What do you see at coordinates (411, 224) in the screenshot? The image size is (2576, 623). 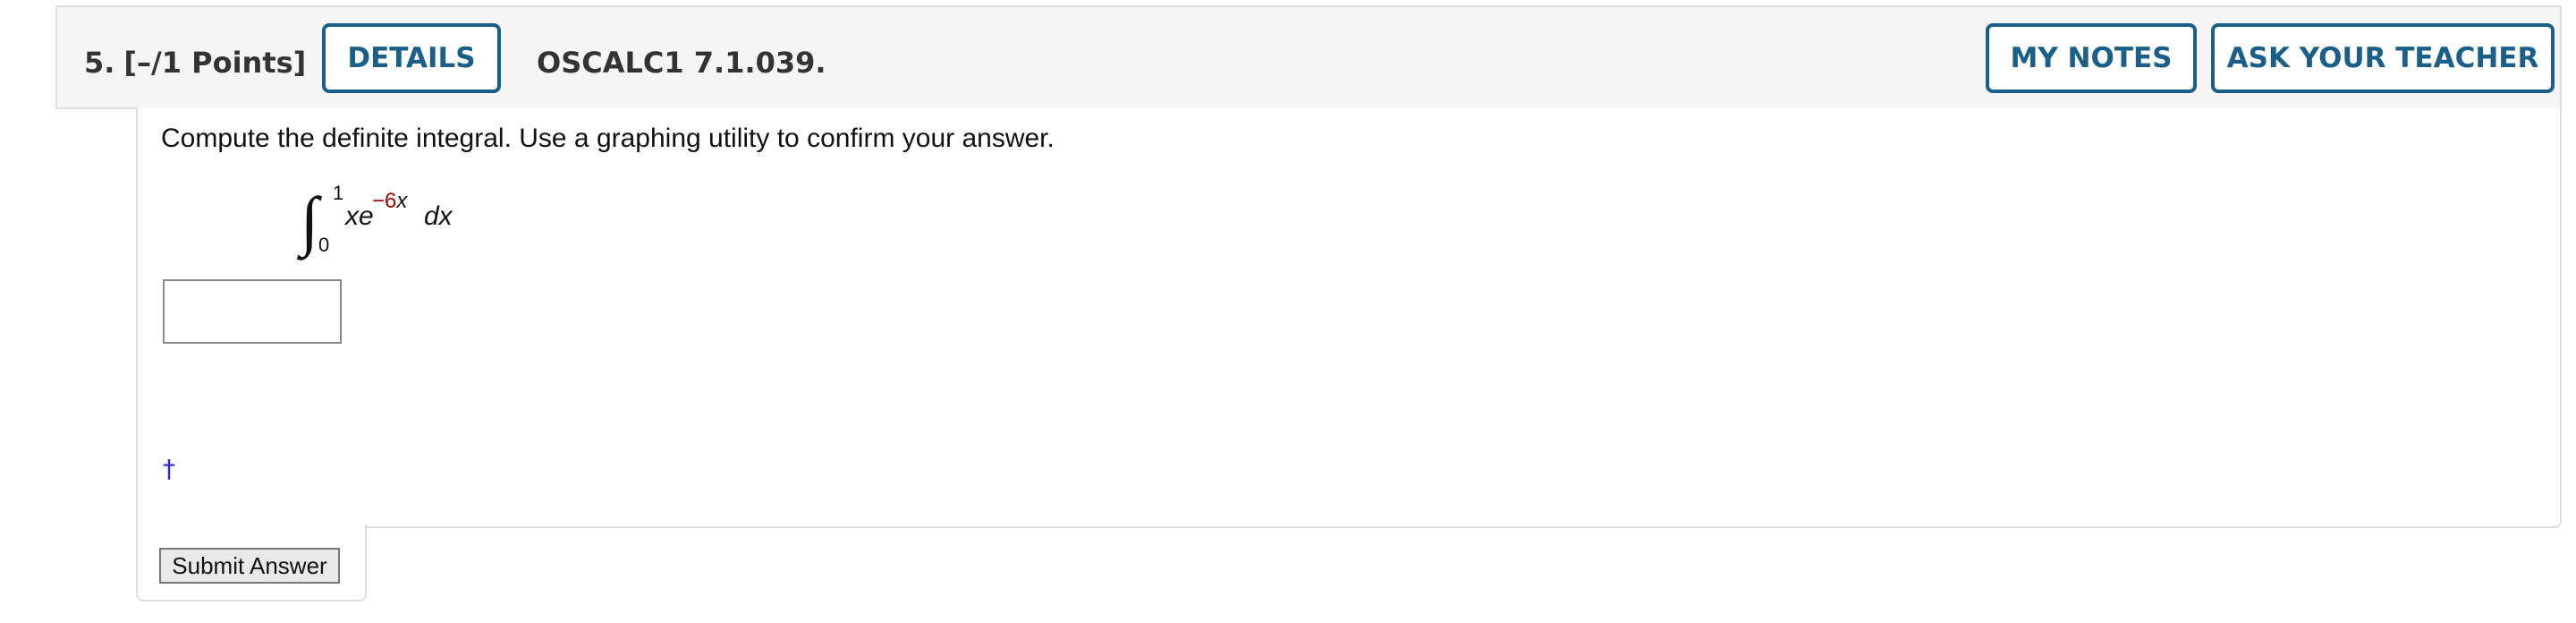 I see `integral-expression: ∫ 1 0 xe −6x dx` at bounding box center [411, 224].